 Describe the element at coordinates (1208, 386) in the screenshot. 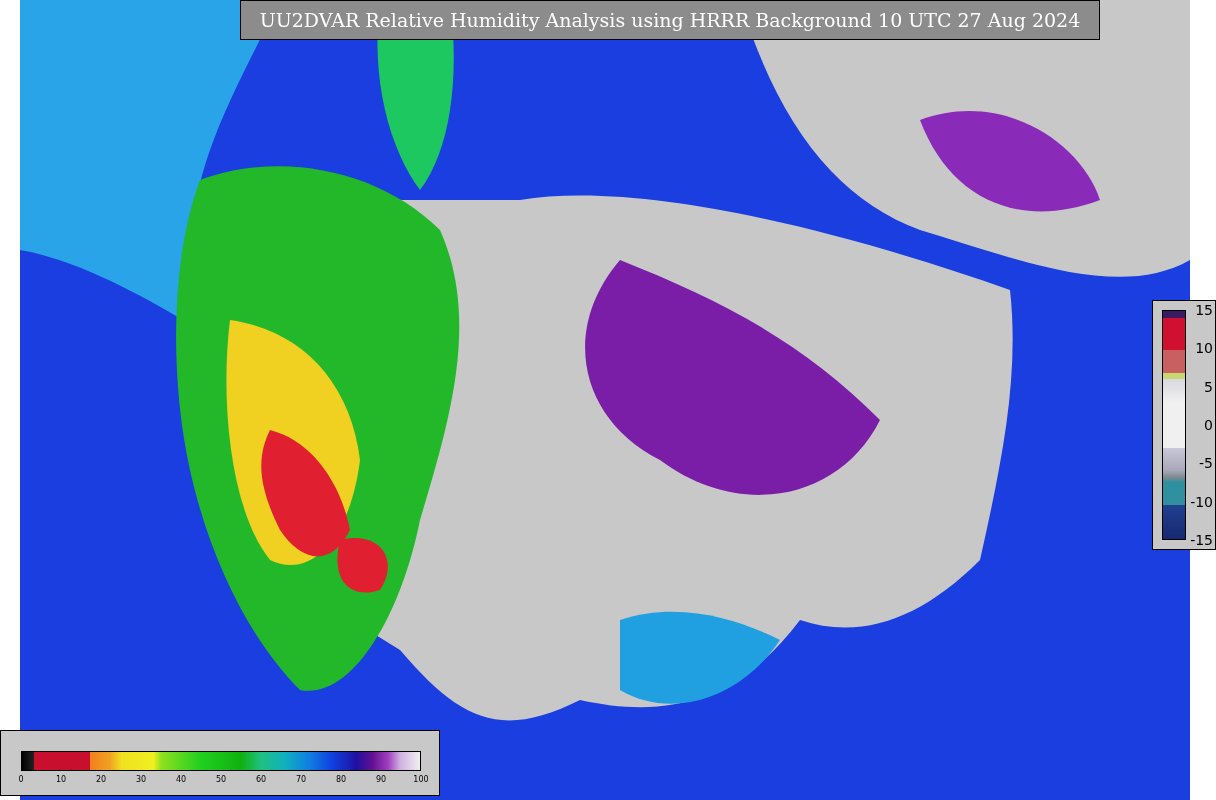

I see `tick-label: 5` at that location.